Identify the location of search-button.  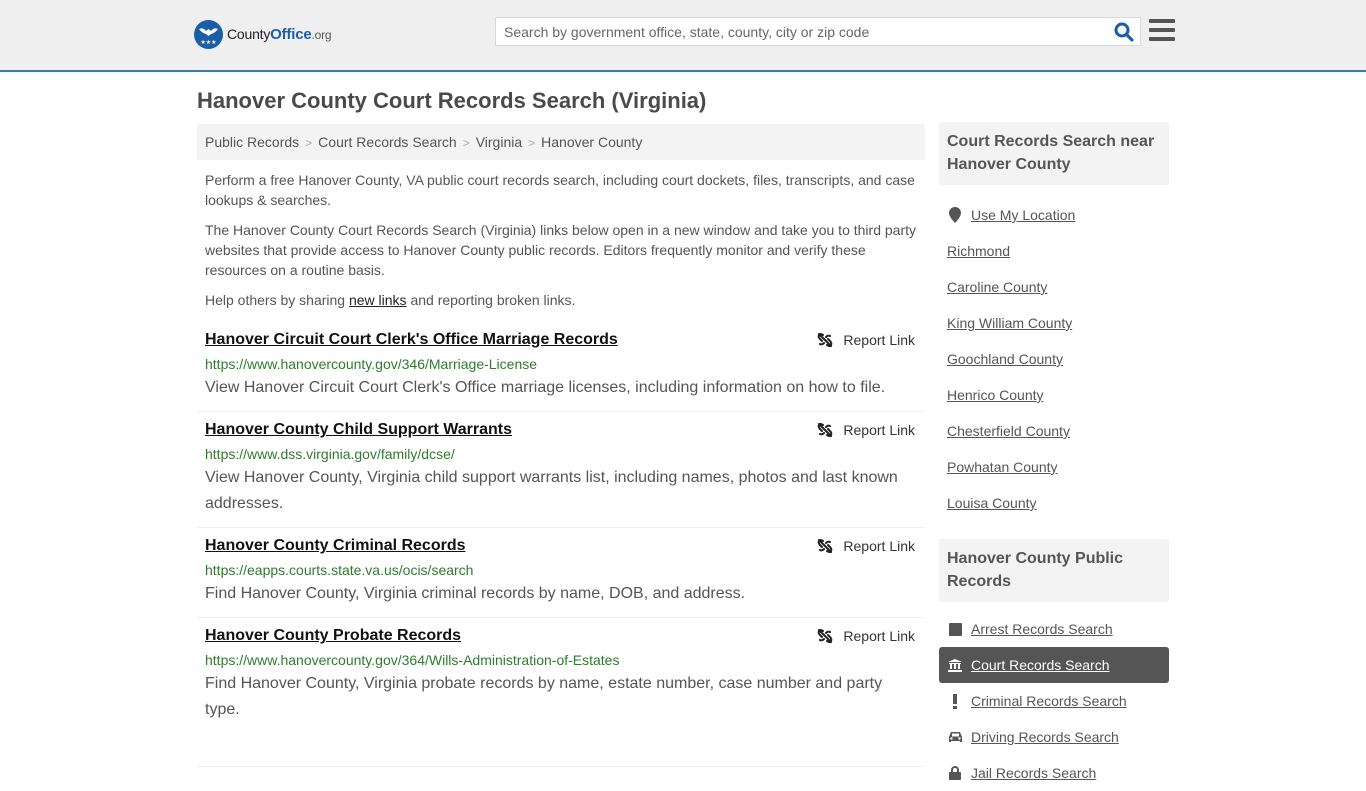
(1124, 32).